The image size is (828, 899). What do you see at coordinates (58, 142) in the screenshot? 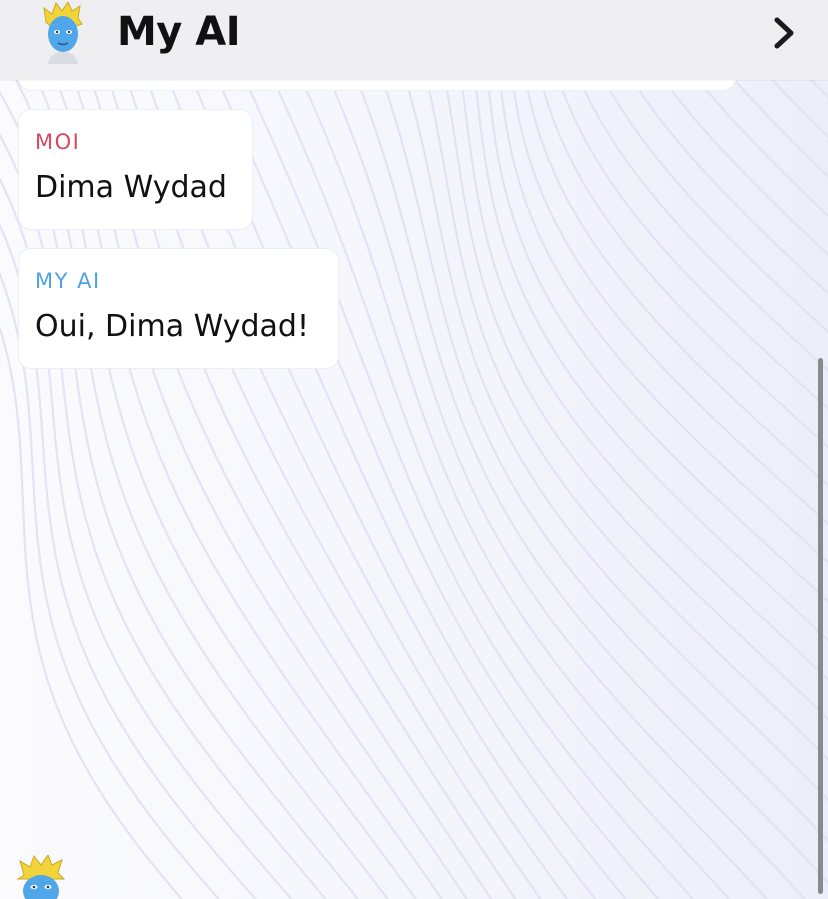
I see `sender-label: MOI` at bounding box center [58, 142].